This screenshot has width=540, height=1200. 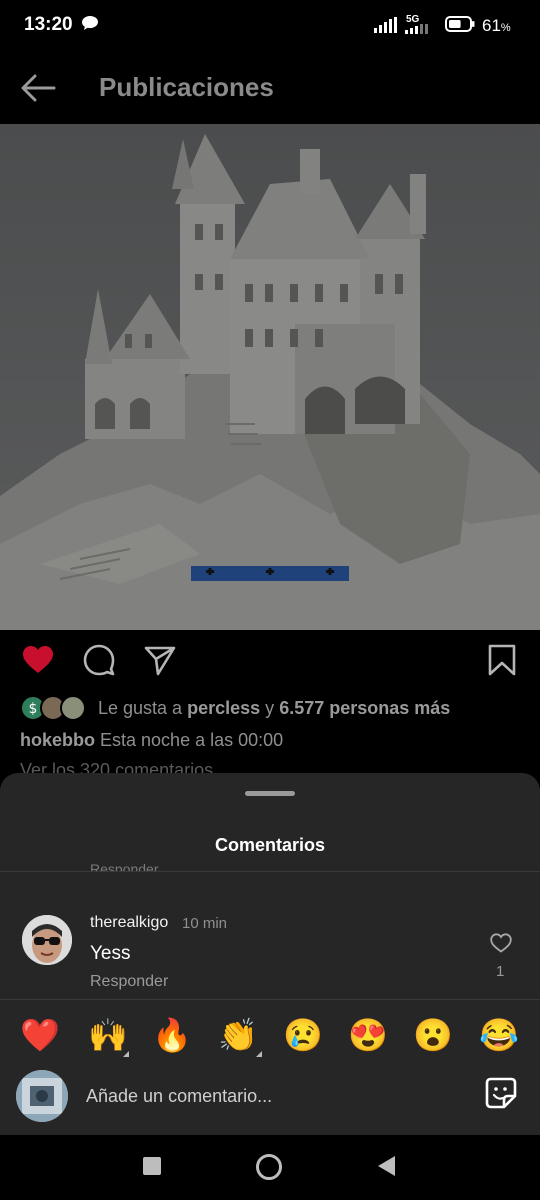 I want to click on status-time: 13:20, so click(x=48, y=24).